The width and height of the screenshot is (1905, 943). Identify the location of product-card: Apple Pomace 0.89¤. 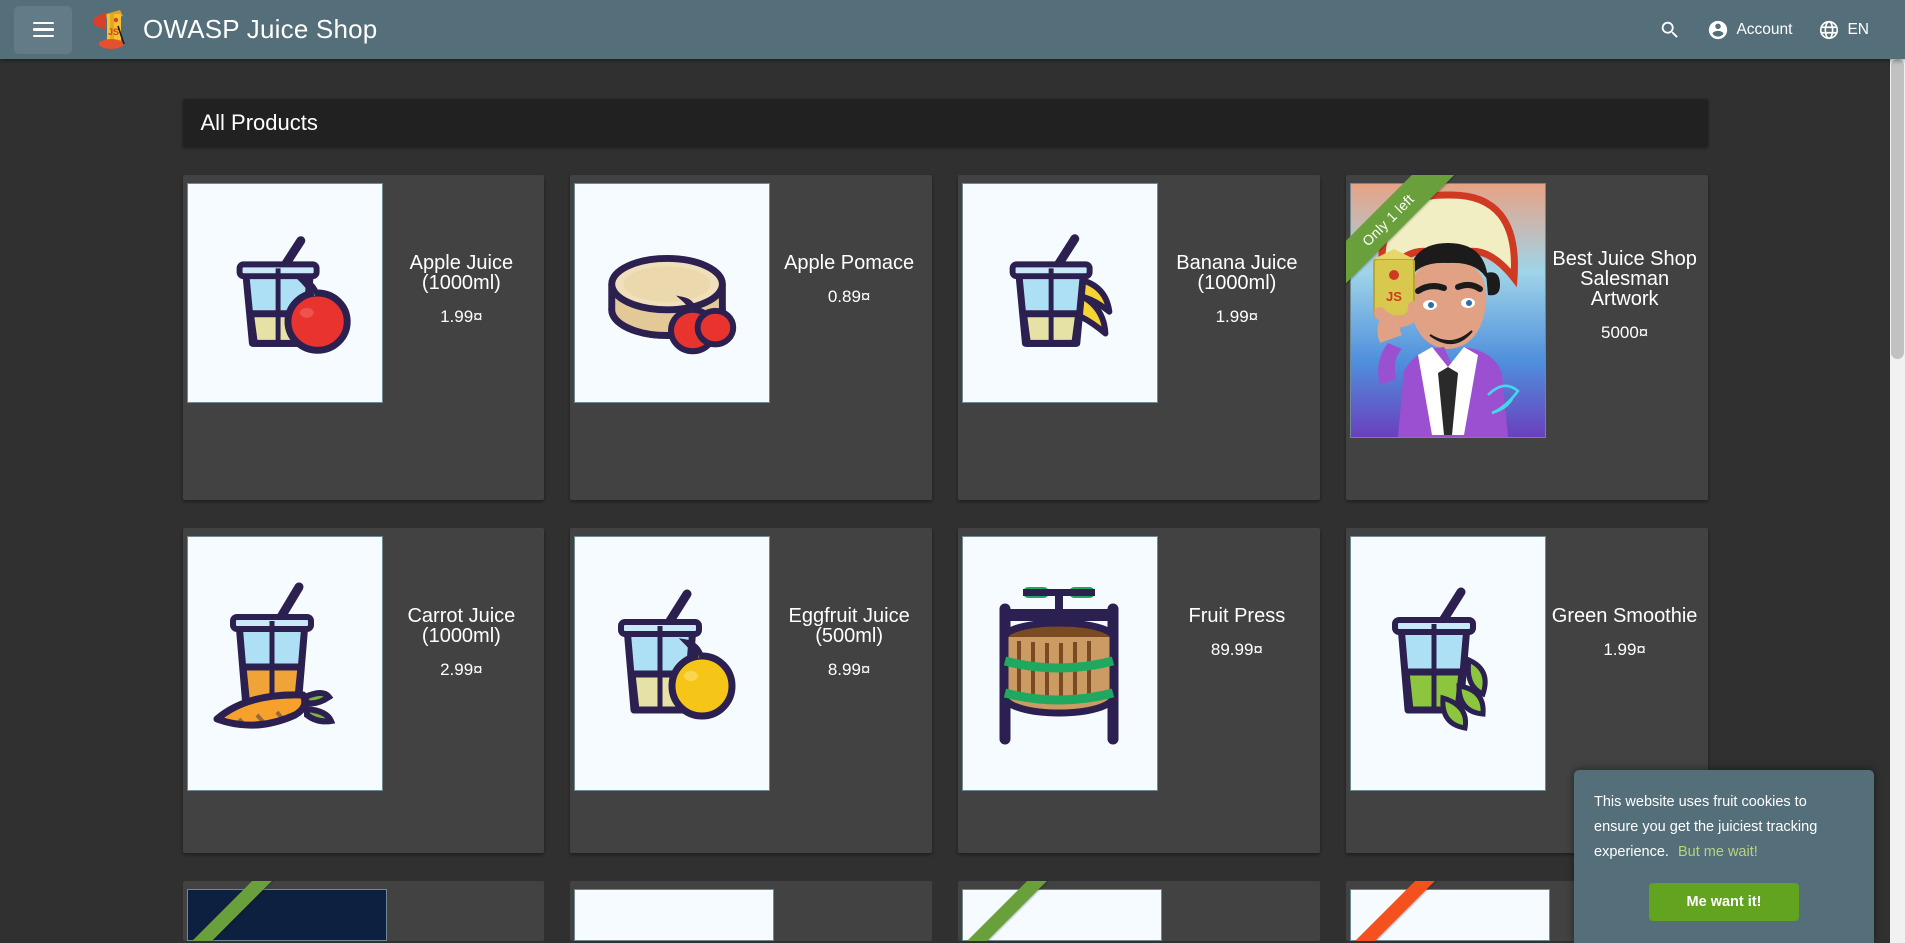
(751, 337).